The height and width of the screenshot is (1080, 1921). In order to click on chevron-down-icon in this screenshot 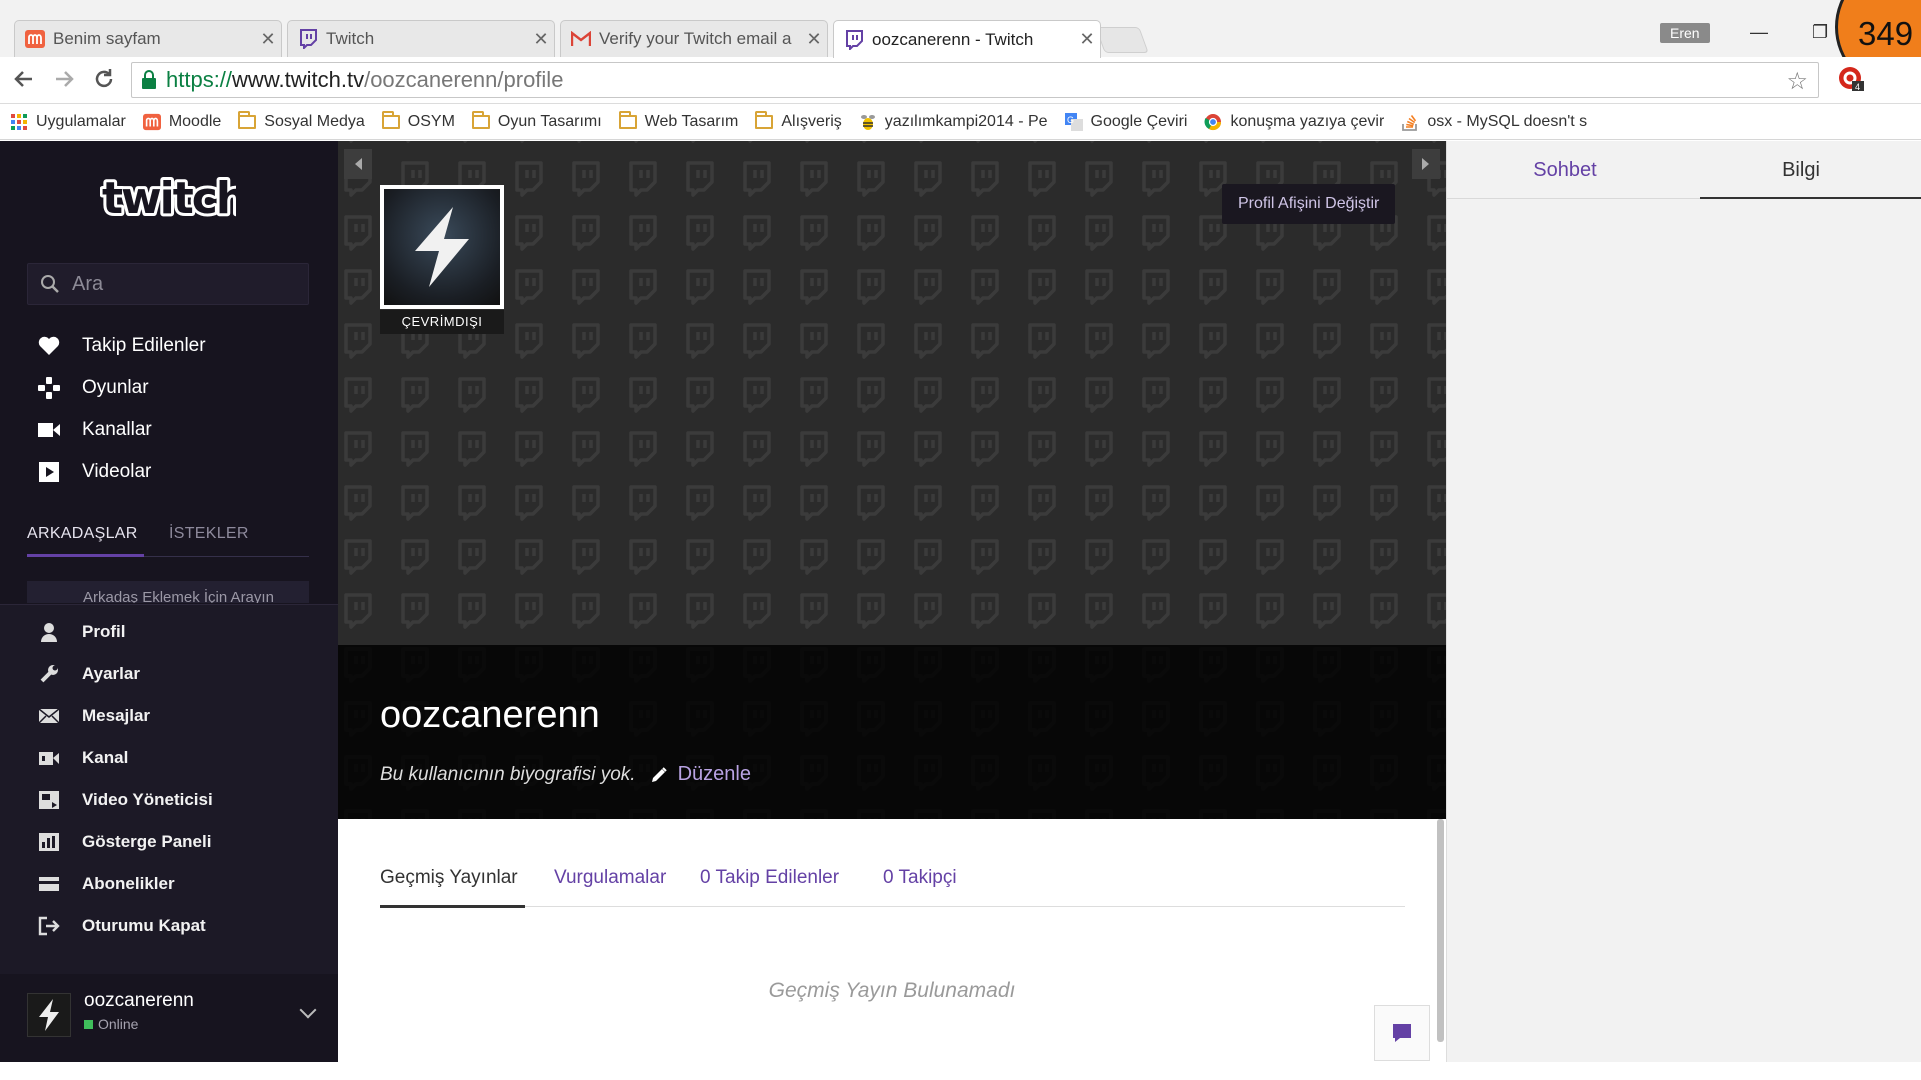, I will do `click(308, 1010)`.